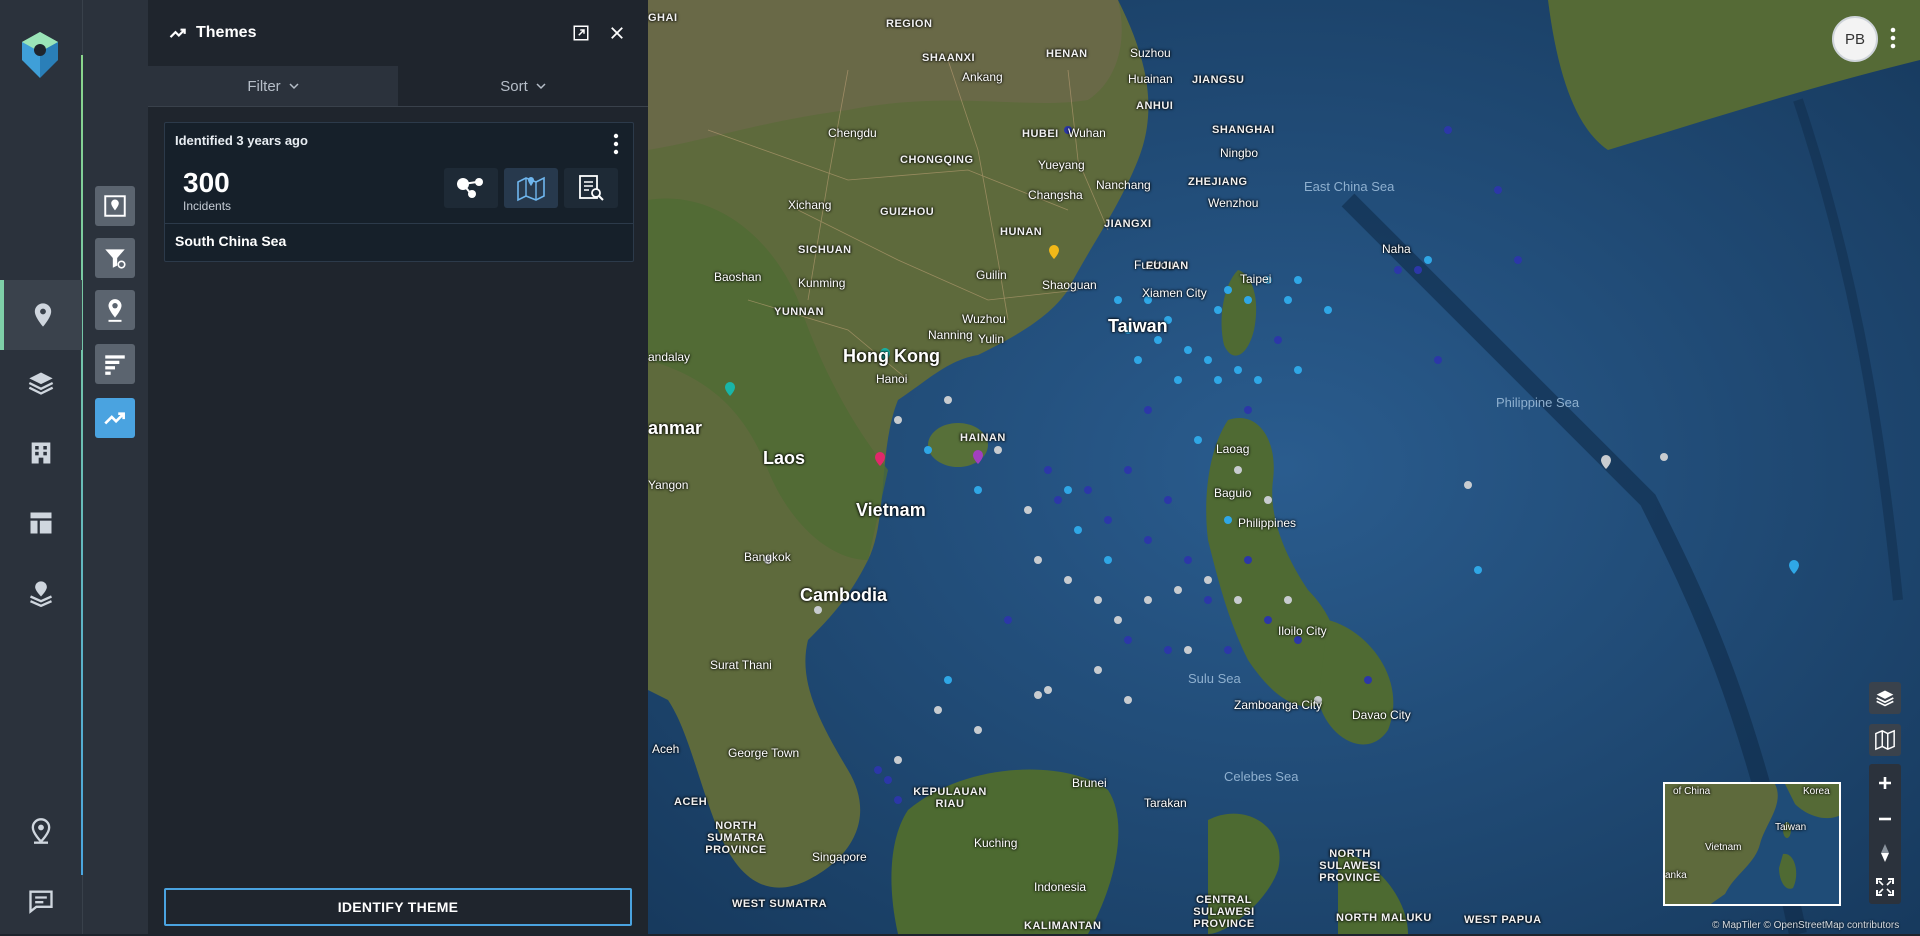 The width and height of the screenshot is (1920, 936). I want to click on app-logo-icon, so click(40, 55).